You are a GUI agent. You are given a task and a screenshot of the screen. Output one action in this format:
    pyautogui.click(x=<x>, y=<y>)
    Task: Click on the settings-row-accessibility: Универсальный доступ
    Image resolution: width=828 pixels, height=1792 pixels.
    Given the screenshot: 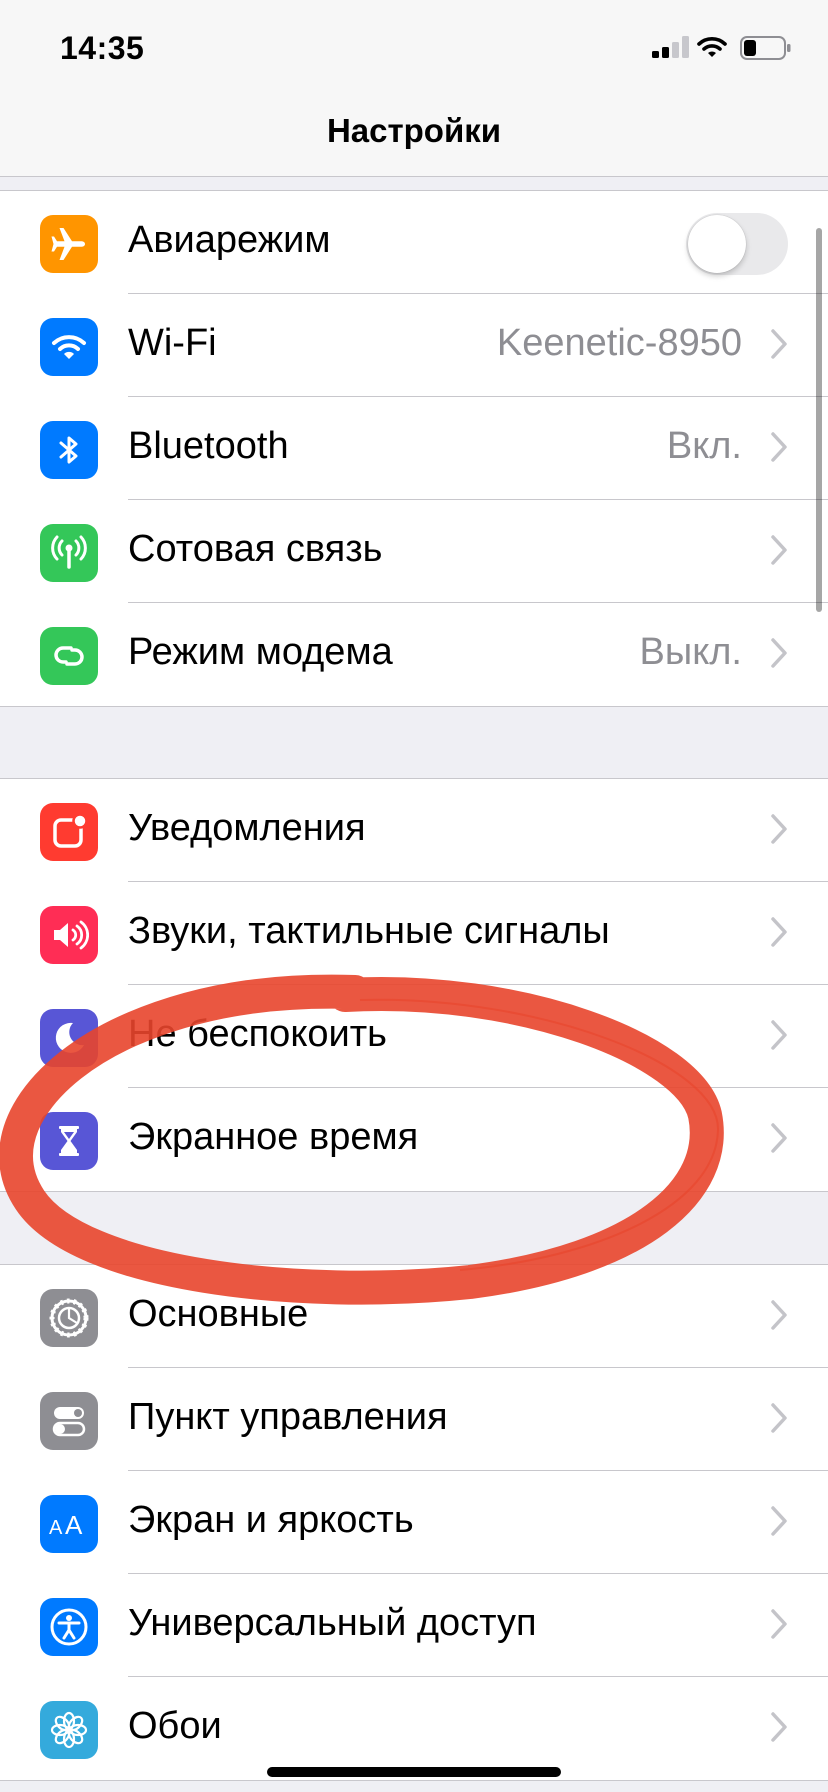 What is the action you would take?
    pyautogui.click(x=414, y=1625)
    